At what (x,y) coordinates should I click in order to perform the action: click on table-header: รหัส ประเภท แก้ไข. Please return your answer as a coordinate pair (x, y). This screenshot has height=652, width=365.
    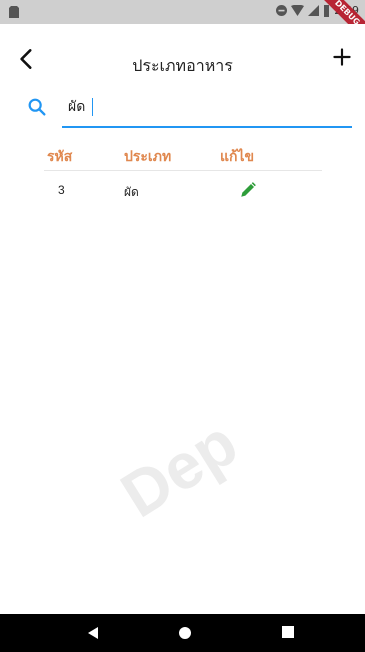
    Looking at the image, I should click on (183, 155).